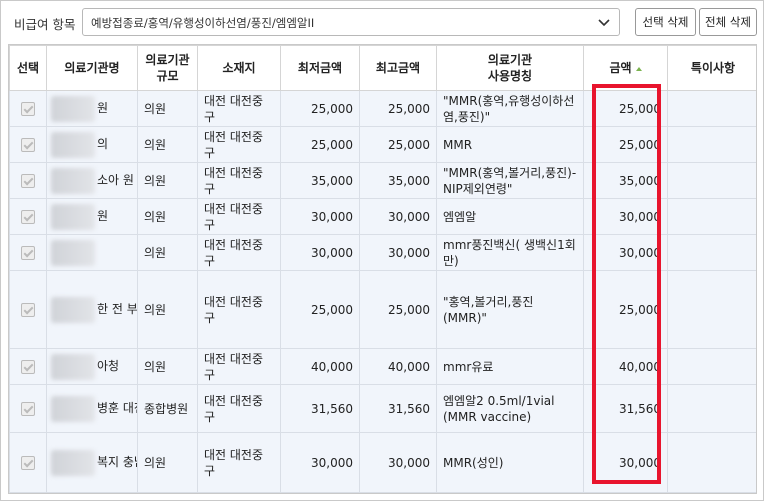  What do you see at coordinates (103, 216) in the screenshot?
I see `cell-name-text: 원` at bounding box center [103, 216].